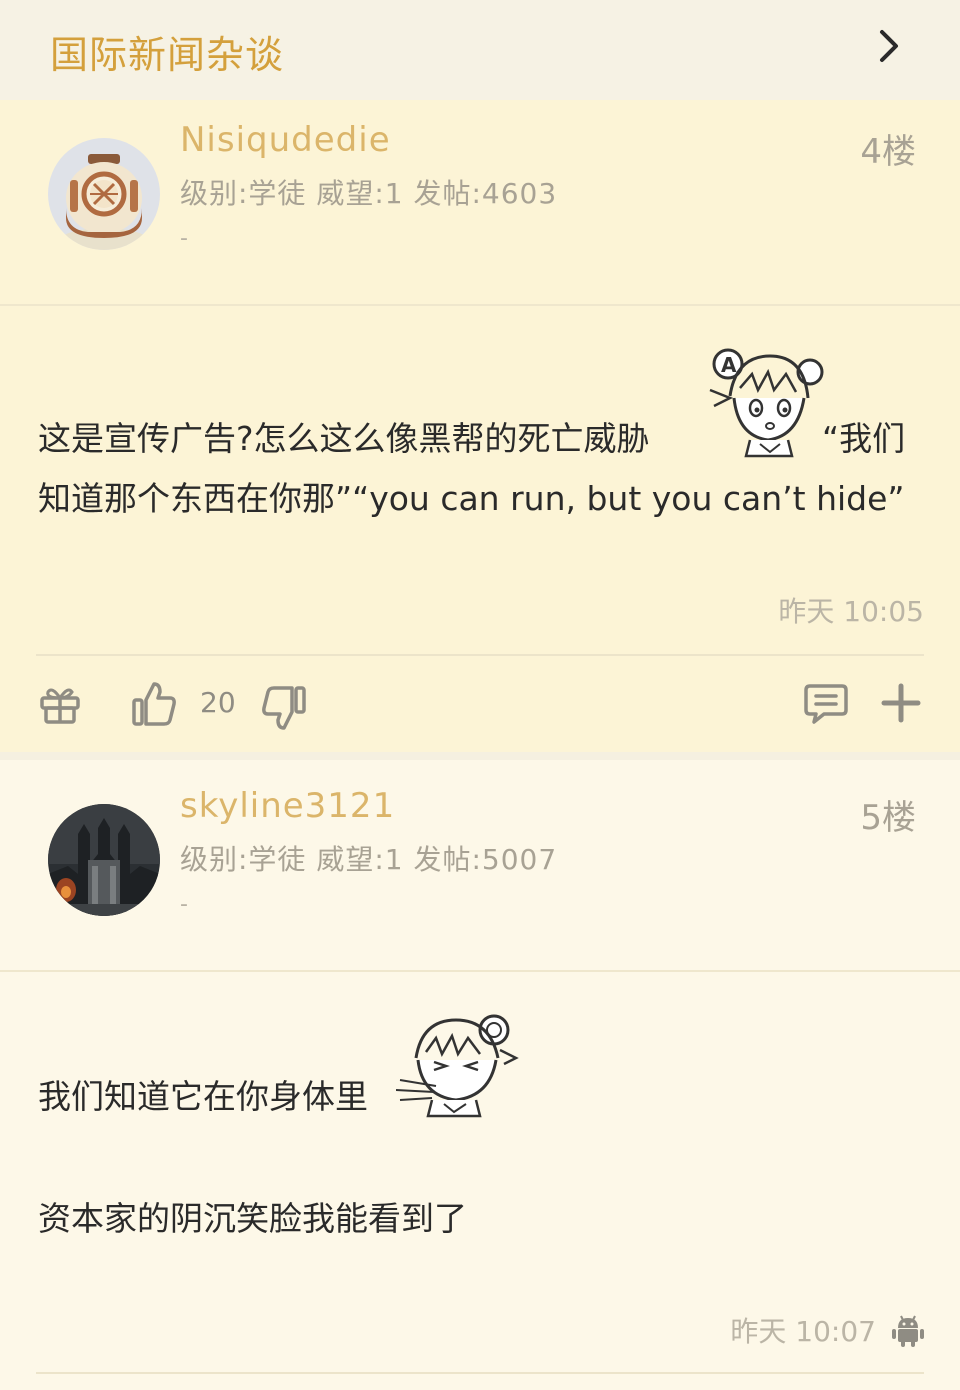 The height and width of the screenshot is (1390, 960). What do you see at coordinates (203, 1096) in the screenshot?
I see `post-content-line-1: 我们知道它在你身体里` at bounding box center [203, 1096].